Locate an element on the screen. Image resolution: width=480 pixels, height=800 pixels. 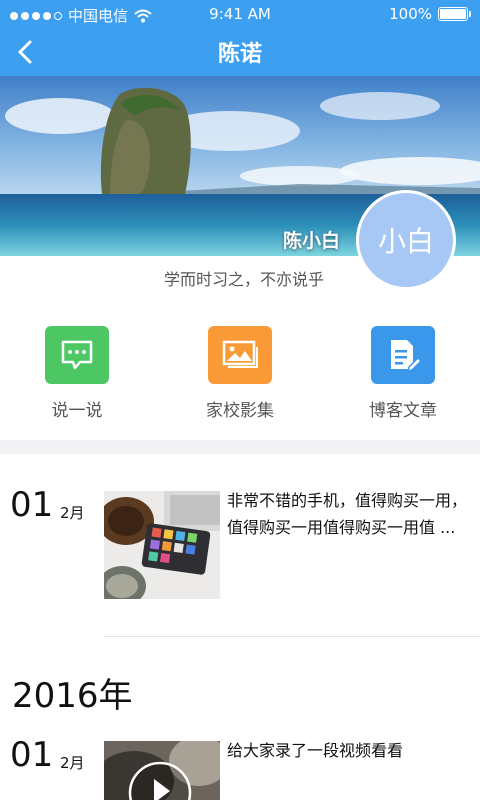
action-label: 说一说 is located at coordinates (77, 411).